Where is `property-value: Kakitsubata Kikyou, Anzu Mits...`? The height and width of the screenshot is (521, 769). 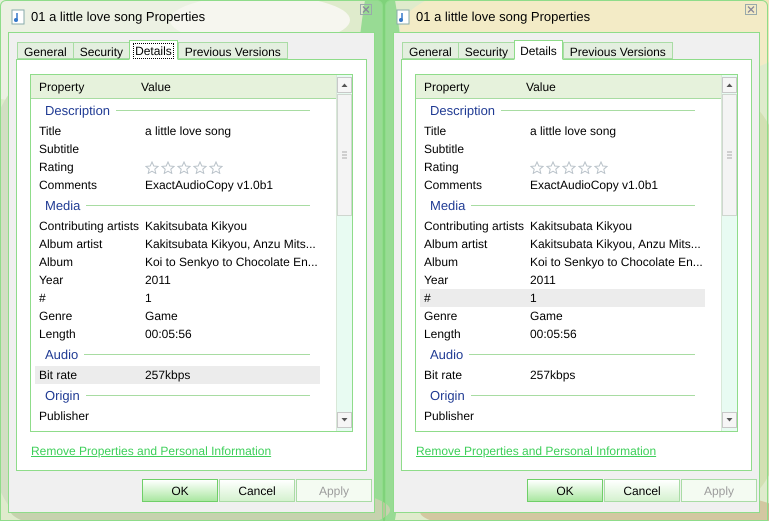 property-value: Kakitsubata Kikyou, Anzu Mits... is located at coordinates (615, 244).